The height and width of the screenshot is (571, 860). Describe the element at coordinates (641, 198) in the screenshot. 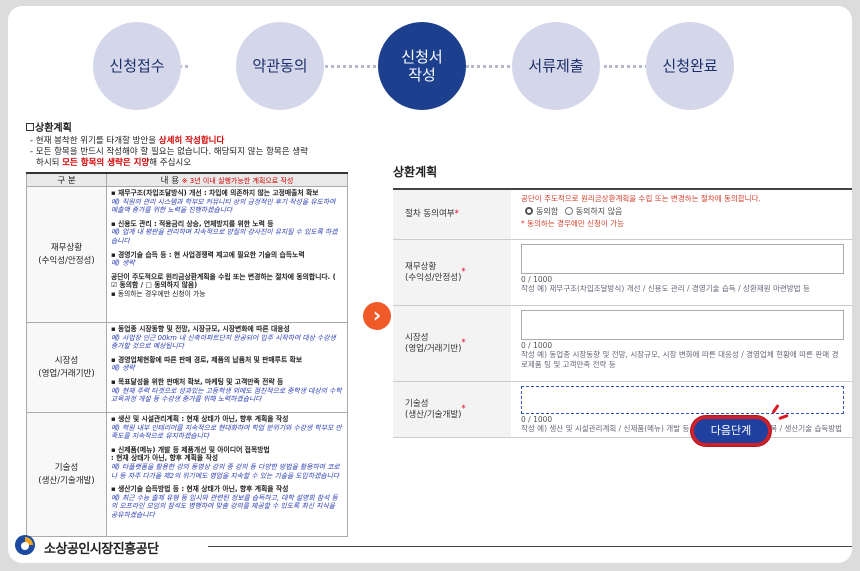

I see `consent-text: 공단이 주도적으로 원리금상환계획을 수립 또는 변경하는 절차에 동의합니다.` at that location.